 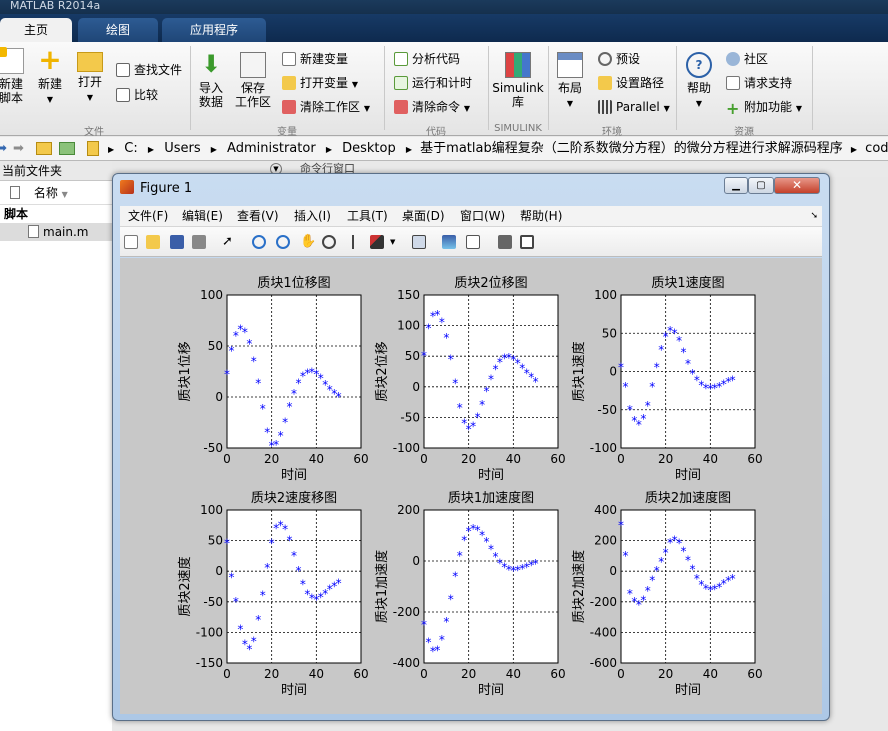 What do you see at coordinates (315, 59) in the screenshot?
I see `new-variable-button: 新建变量` at bounding box center [315, 59].